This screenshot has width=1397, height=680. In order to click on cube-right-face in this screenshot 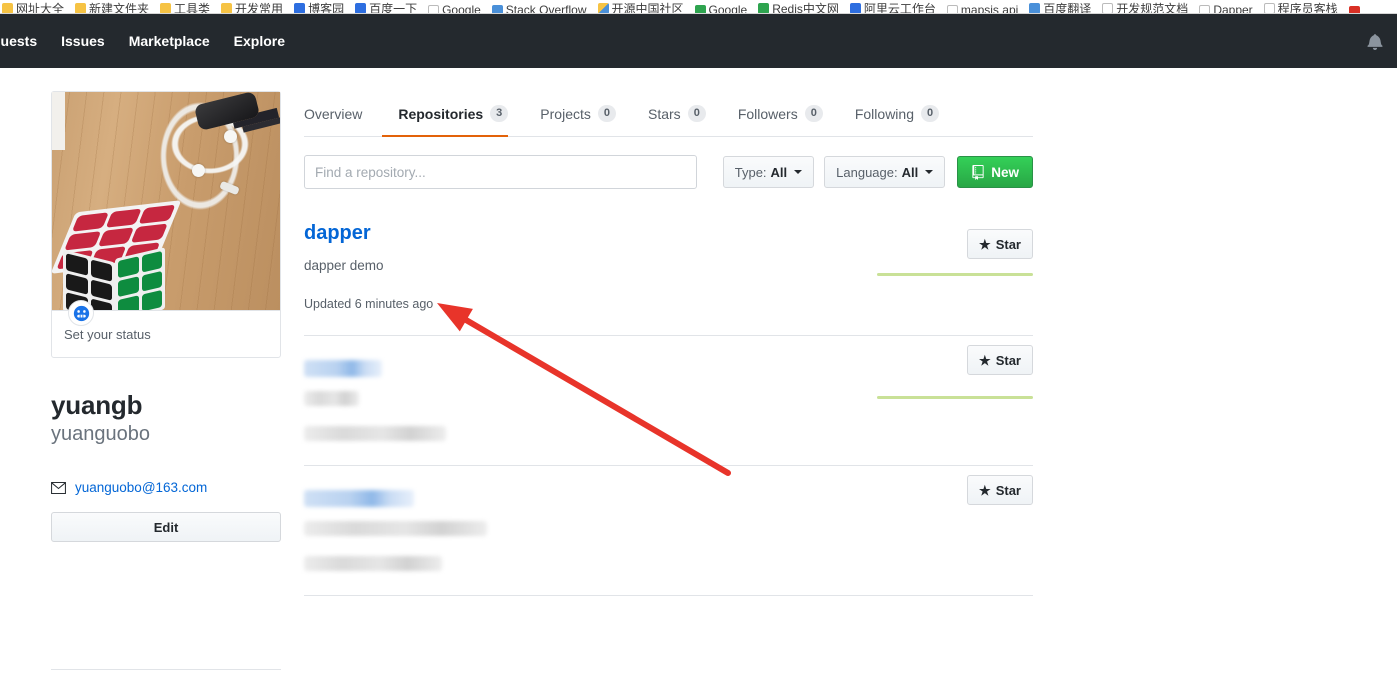, I will do `click(140, 278)`.